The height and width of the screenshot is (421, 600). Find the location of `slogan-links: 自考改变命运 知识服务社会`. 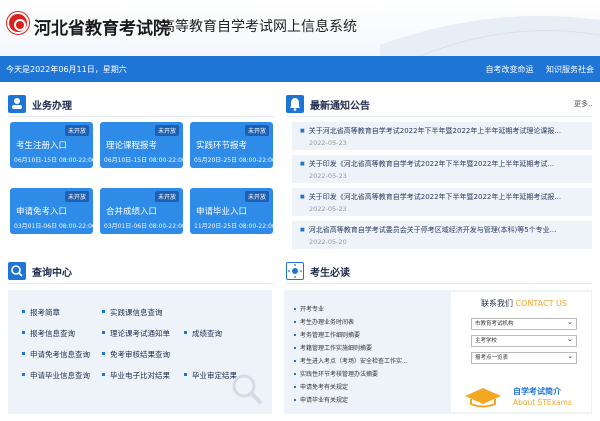

slogan-links: 自考改变命运 知识服务社会 is located at coordinates (534, 69).